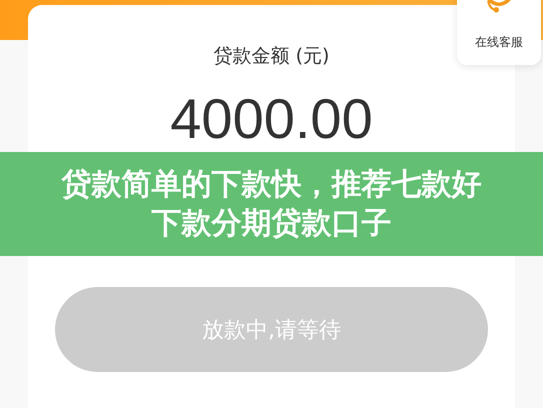 The image size is (543, 408). What do you see at coordinates (499, 42) in the screenshot?
I see `service-label: 在线客服` at bounding box center [499, 42].